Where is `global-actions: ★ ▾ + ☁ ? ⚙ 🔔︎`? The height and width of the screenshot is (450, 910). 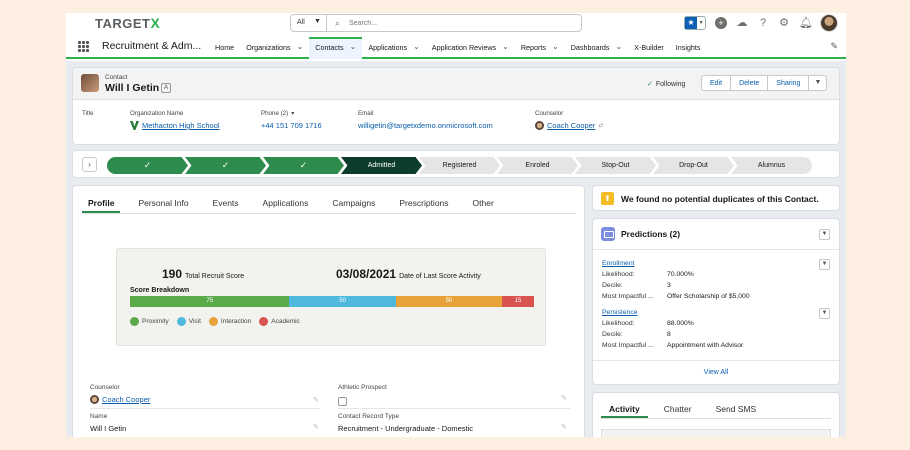
global-actions: ★ ▾ + ☁ ? ⚙ 🔔︎ is located at coordinates (761, 23).